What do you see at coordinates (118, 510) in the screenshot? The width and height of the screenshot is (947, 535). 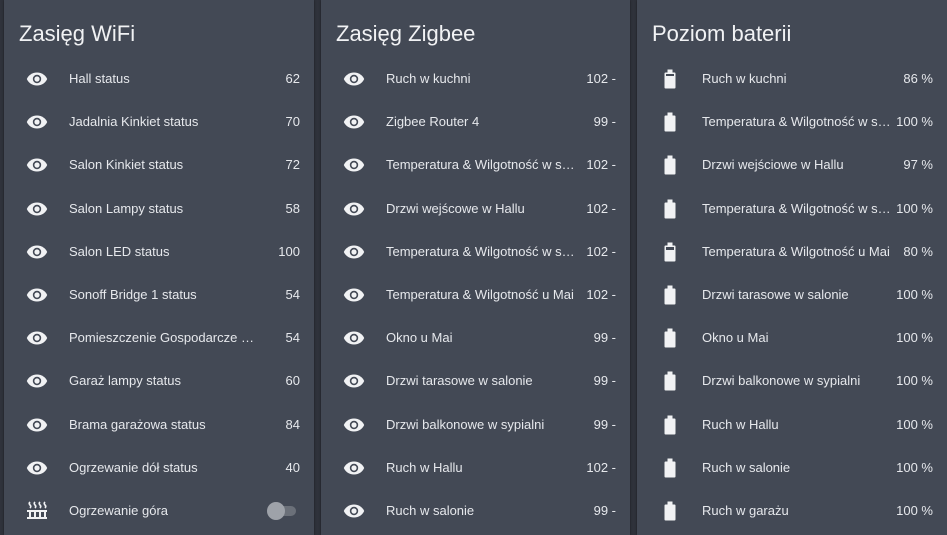 I see `entity-name: Ogrzewanie góra` at bounding box center [118, 510].